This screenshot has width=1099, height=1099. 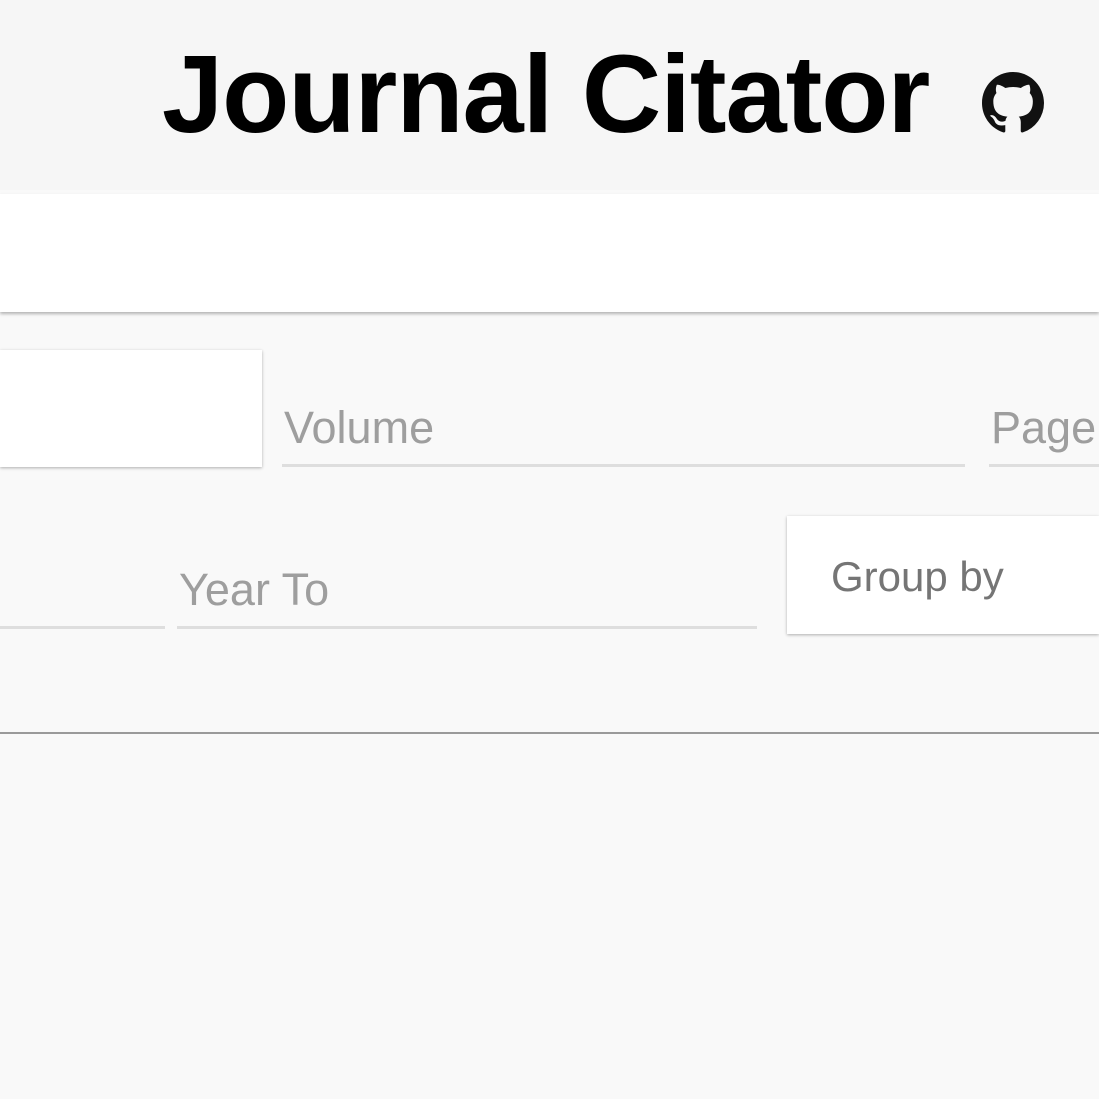 What do you see at coordinates (82, 595) in the screenshot?
I see `year-from-field` at bounding box center [82, 595].